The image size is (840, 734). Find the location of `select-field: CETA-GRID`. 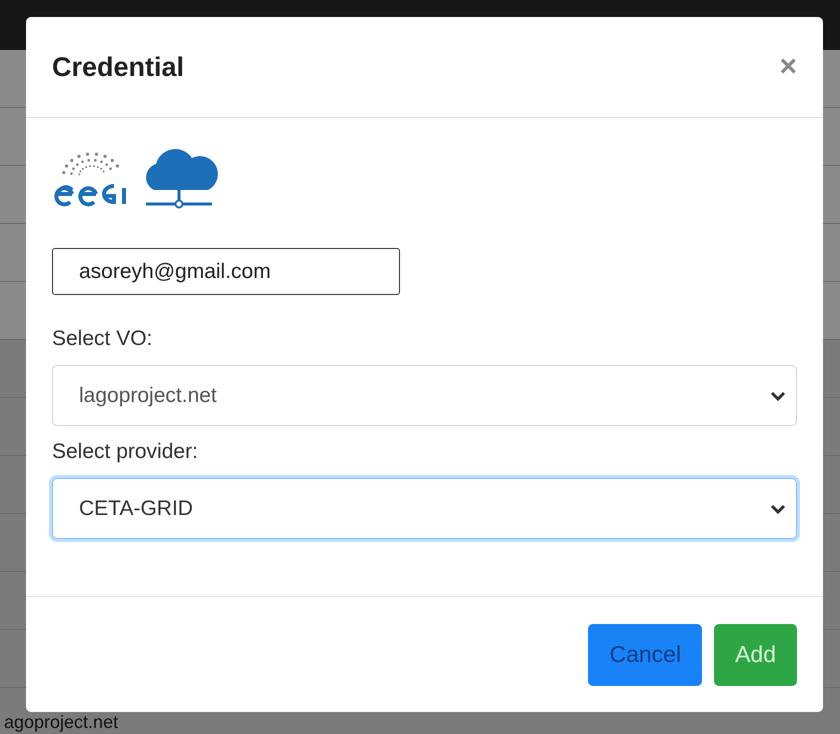

select-field: CETA-GRID is located at coordinates (424, 508).